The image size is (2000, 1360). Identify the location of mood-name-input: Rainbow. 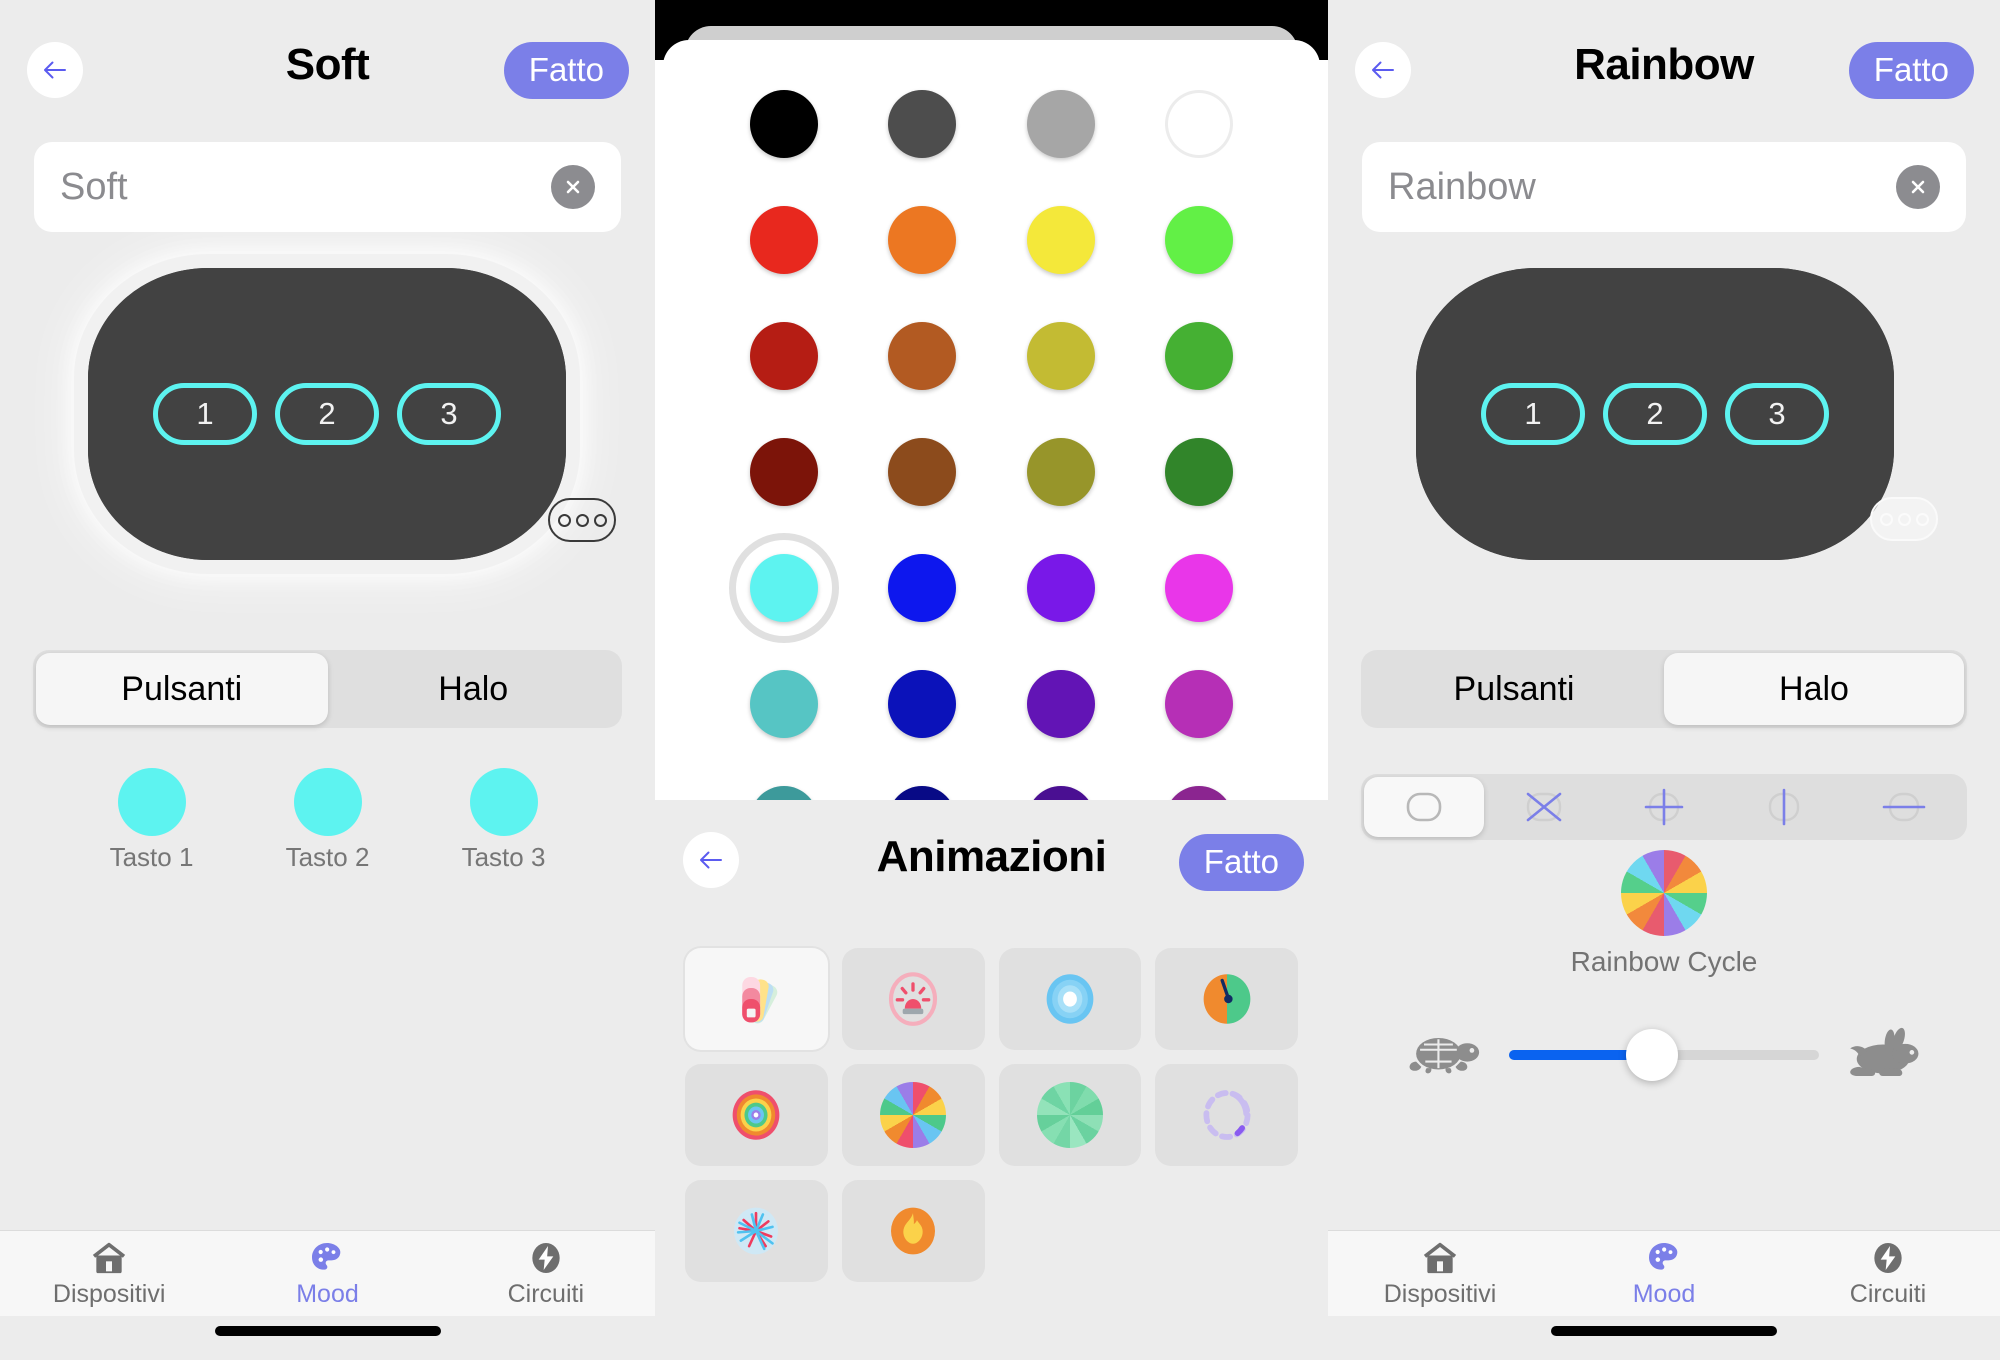
(1664, 187).